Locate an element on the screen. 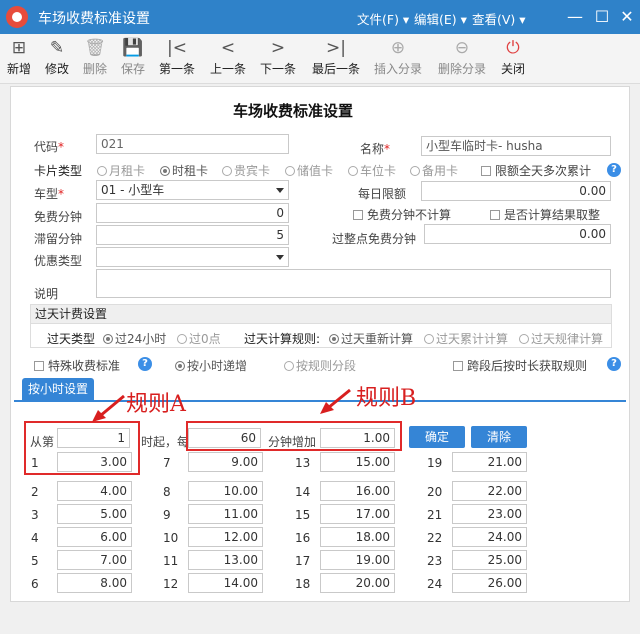  hour-price-input: 21.00 is located at coordinates (489, 462).